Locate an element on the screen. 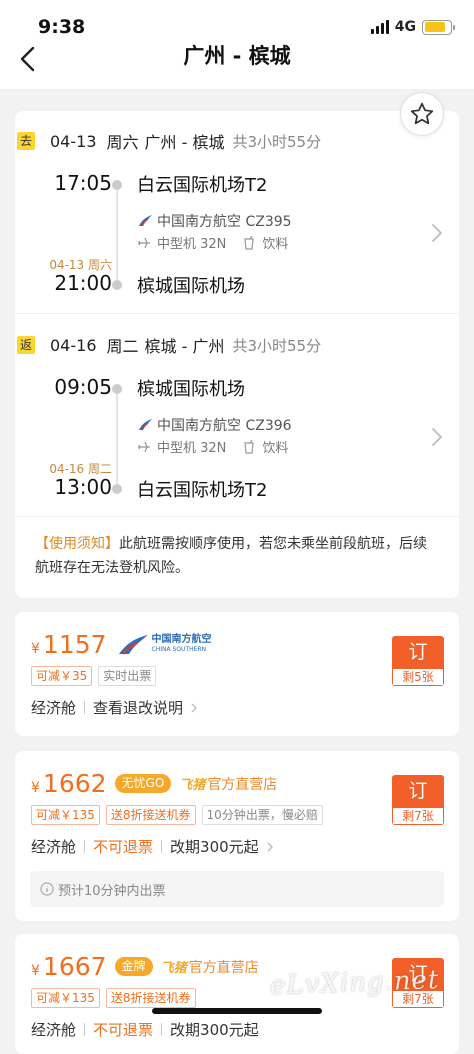 The height and width of the screenshot is (1054, 474). nav-bar: 广州 - 槟城 is located at coordinates (237, 65).